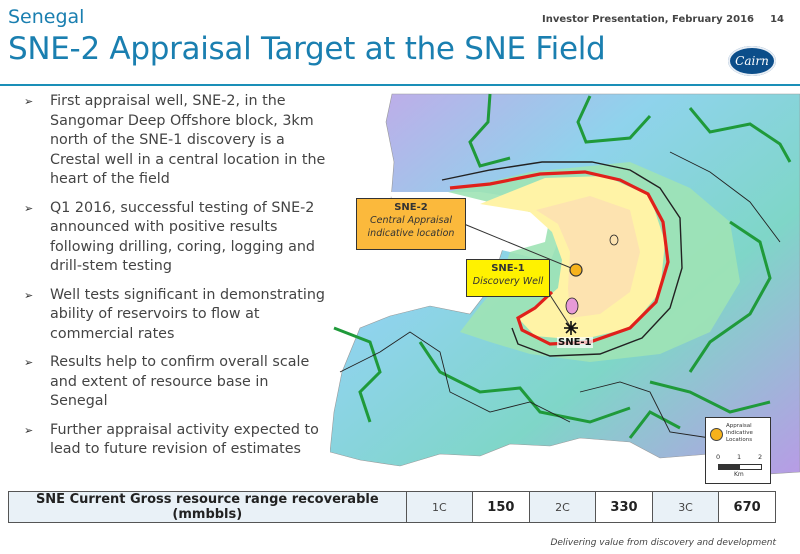 The width and height of the screenshot is (800, 554). I want to click on sne2-callout-title: SNE-2, so click(411, 207).